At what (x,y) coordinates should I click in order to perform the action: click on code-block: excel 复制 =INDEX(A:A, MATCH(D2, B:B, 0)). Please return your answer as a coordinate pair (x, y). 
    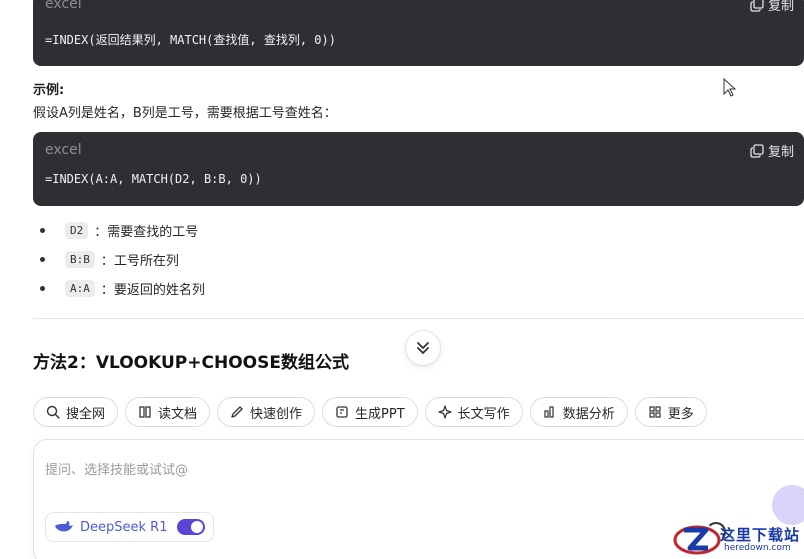
    Looking at the image, I should click on (418, 169).